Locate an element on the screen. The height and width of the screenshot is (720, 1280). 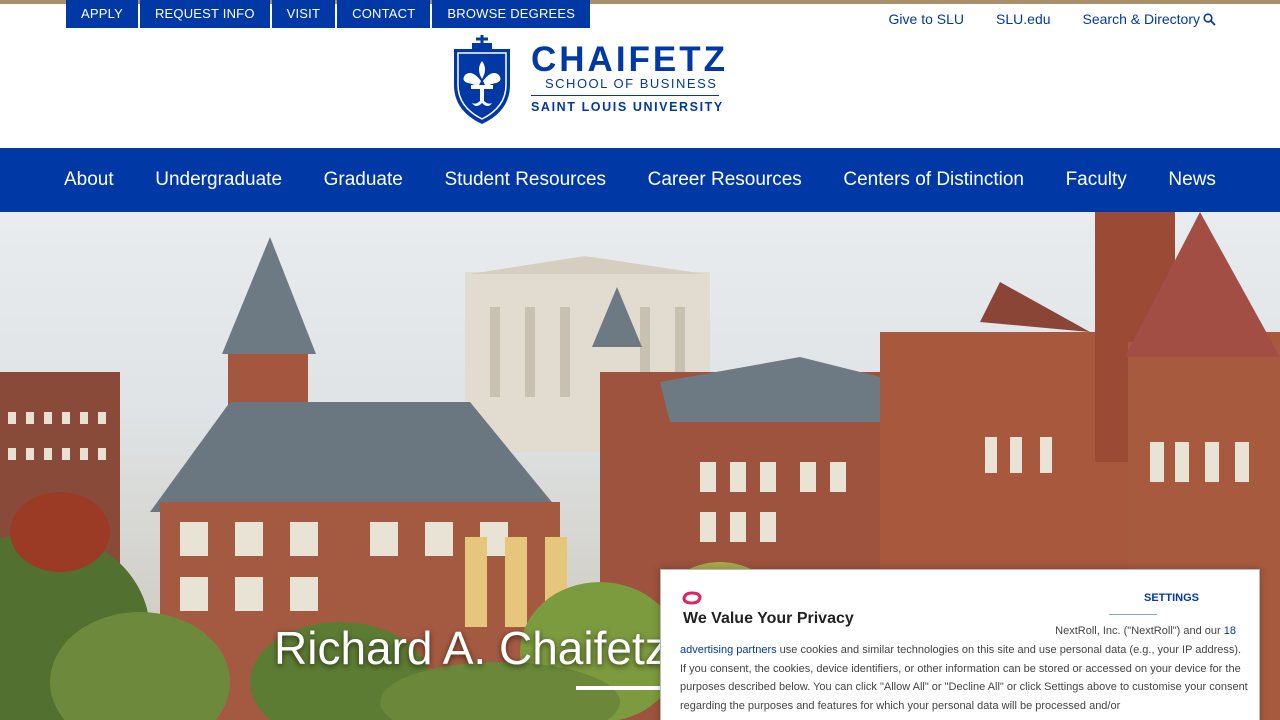
request-info-tab: REQUEST INFO is located at coordinates (204, 14).